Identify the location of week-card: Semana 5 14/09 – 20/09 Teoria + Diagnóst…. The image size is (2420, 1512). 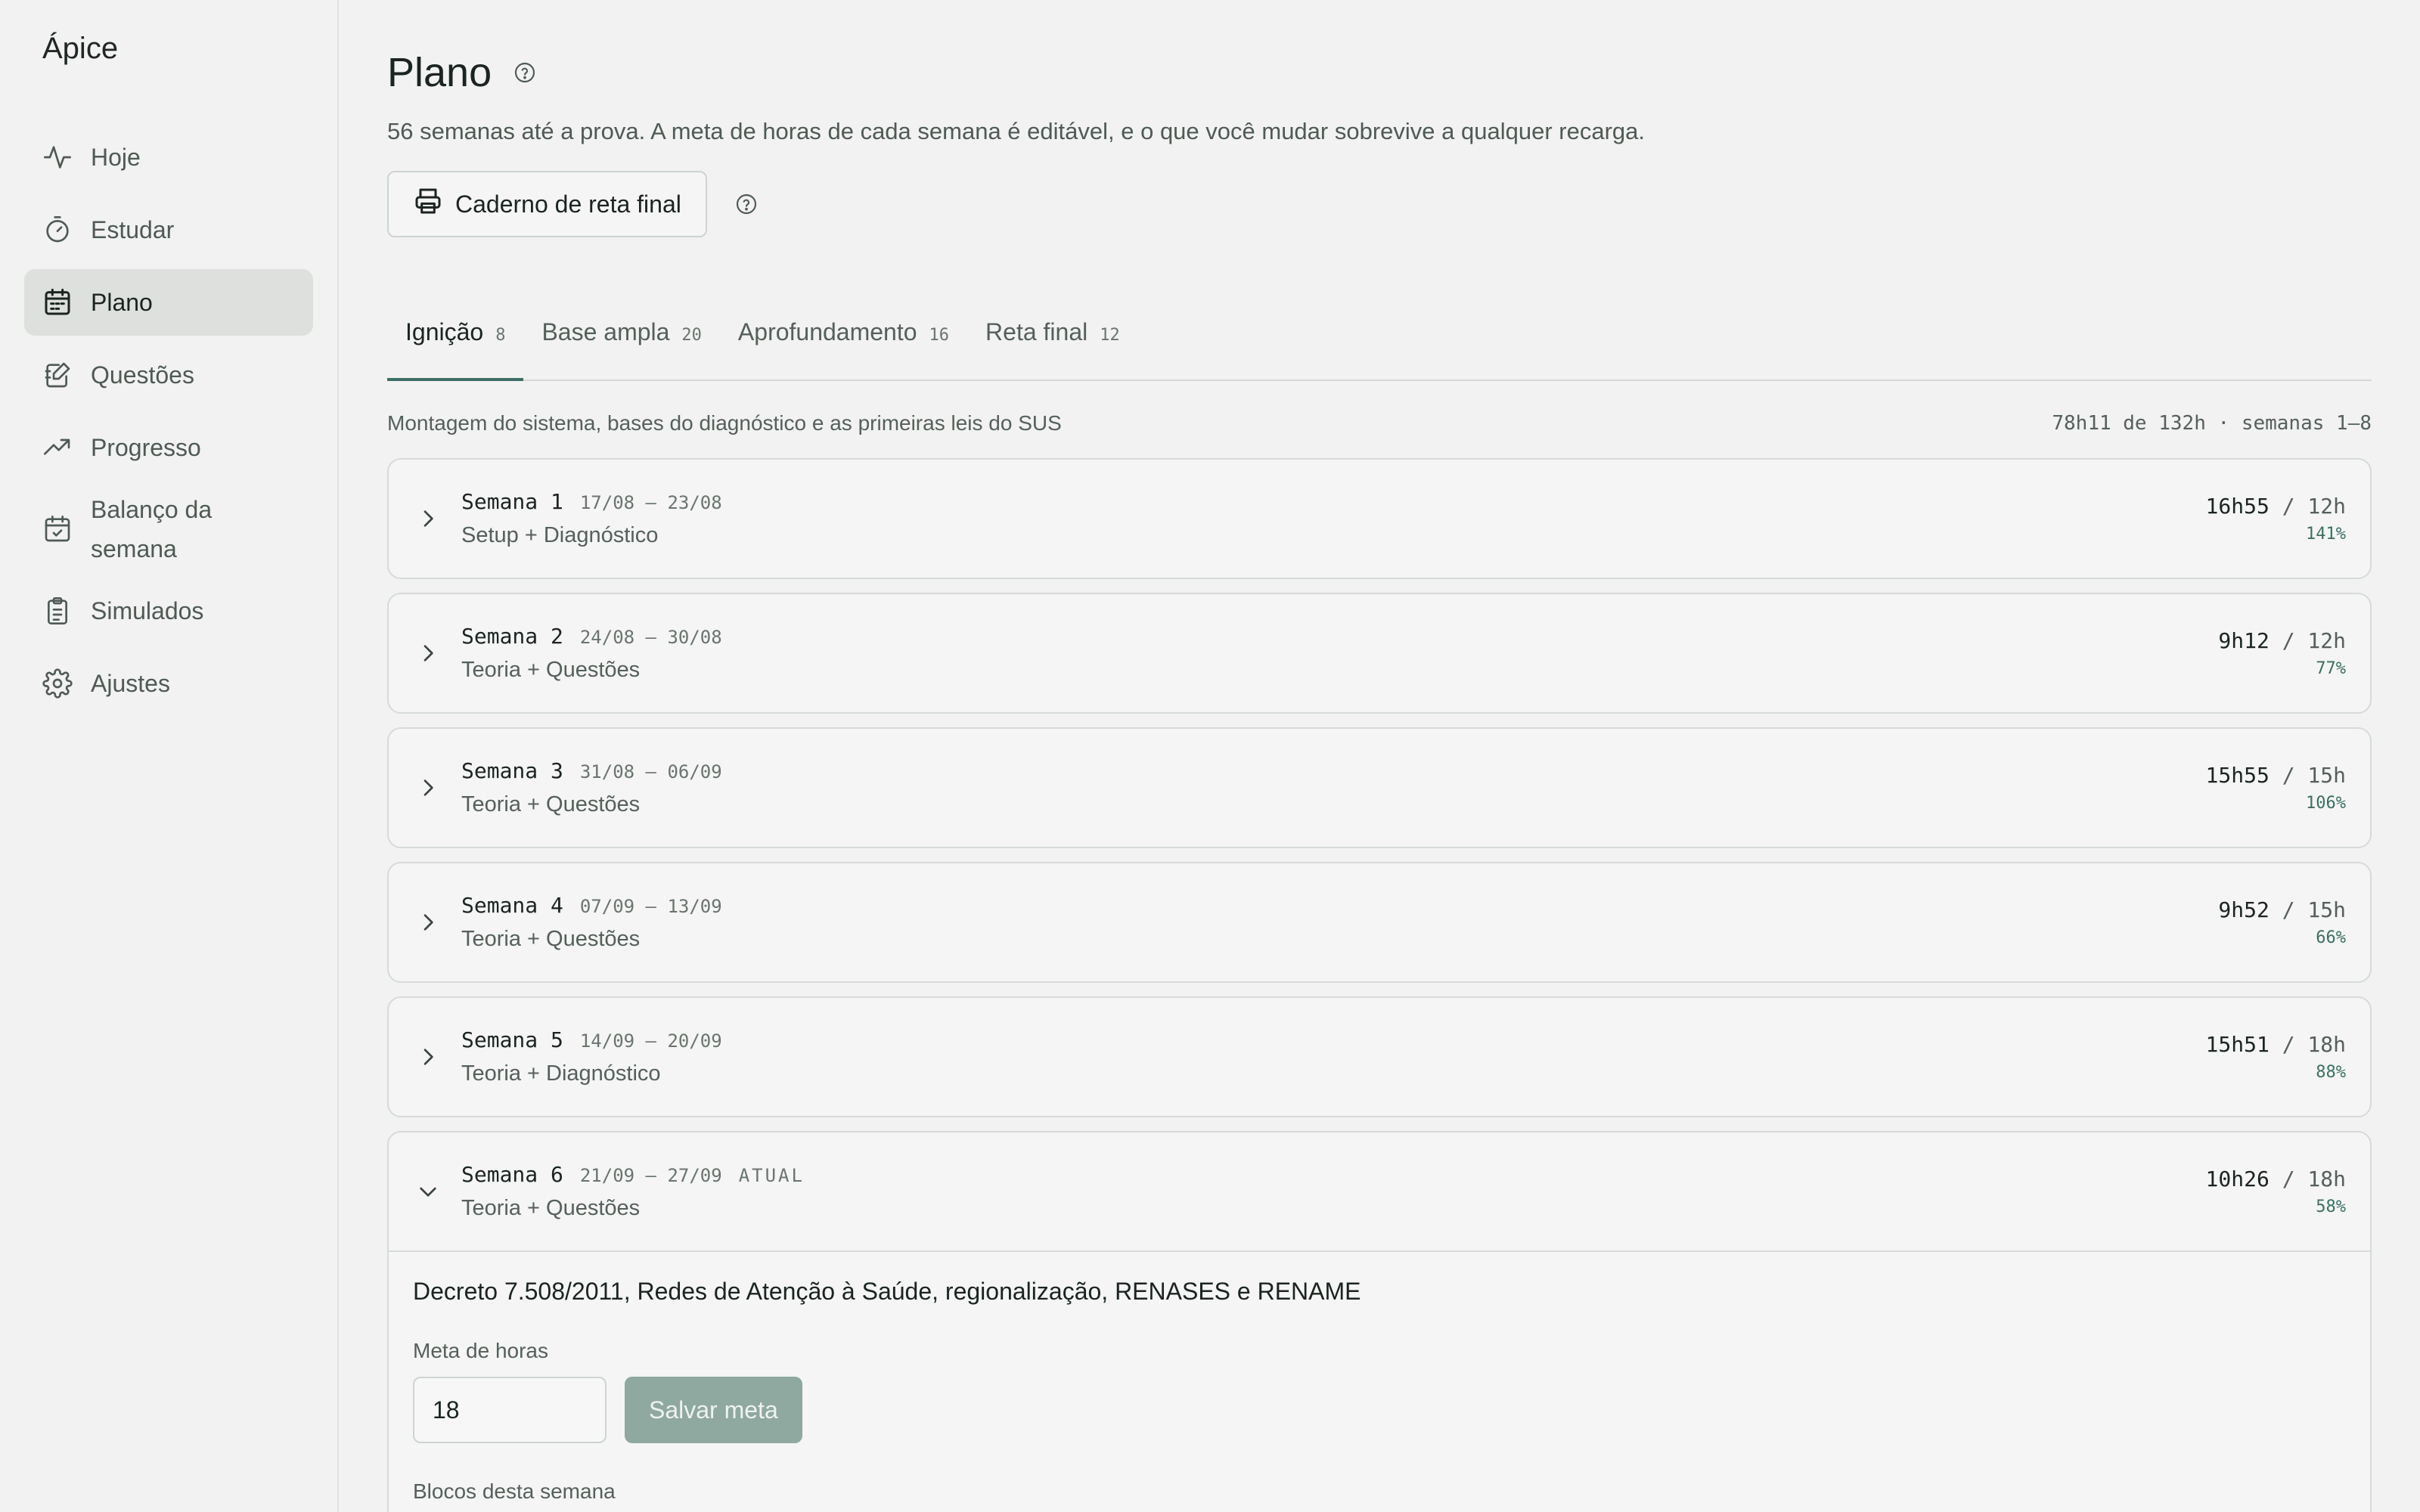
(1379, 1056).